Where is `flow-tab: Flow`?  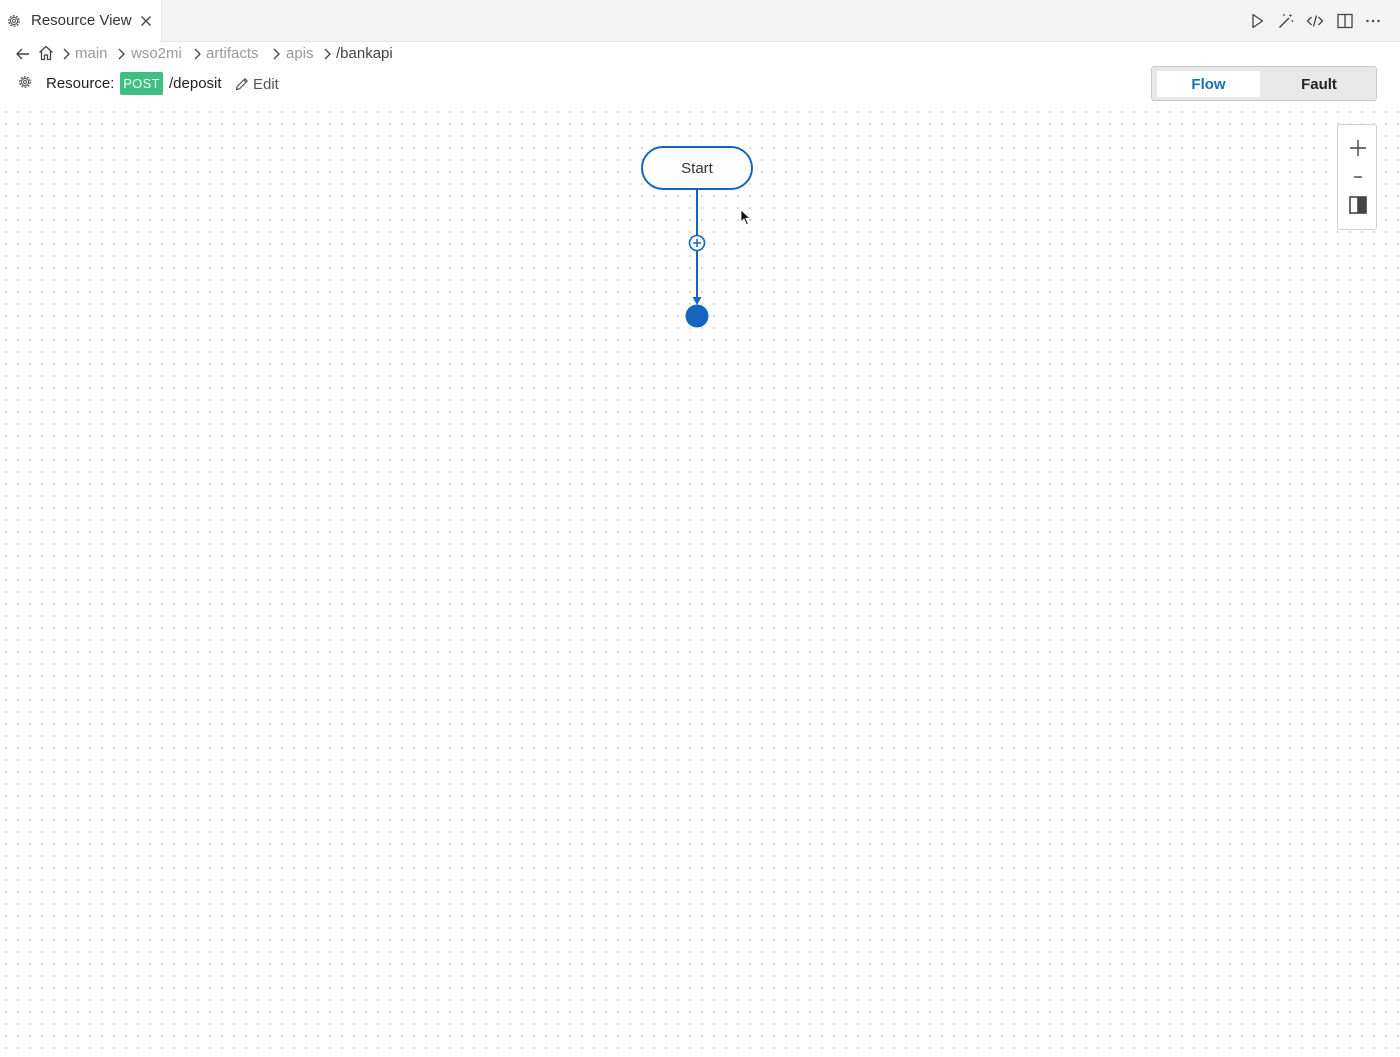 flow-tab: Flow is located at coordinates (1208, 84).